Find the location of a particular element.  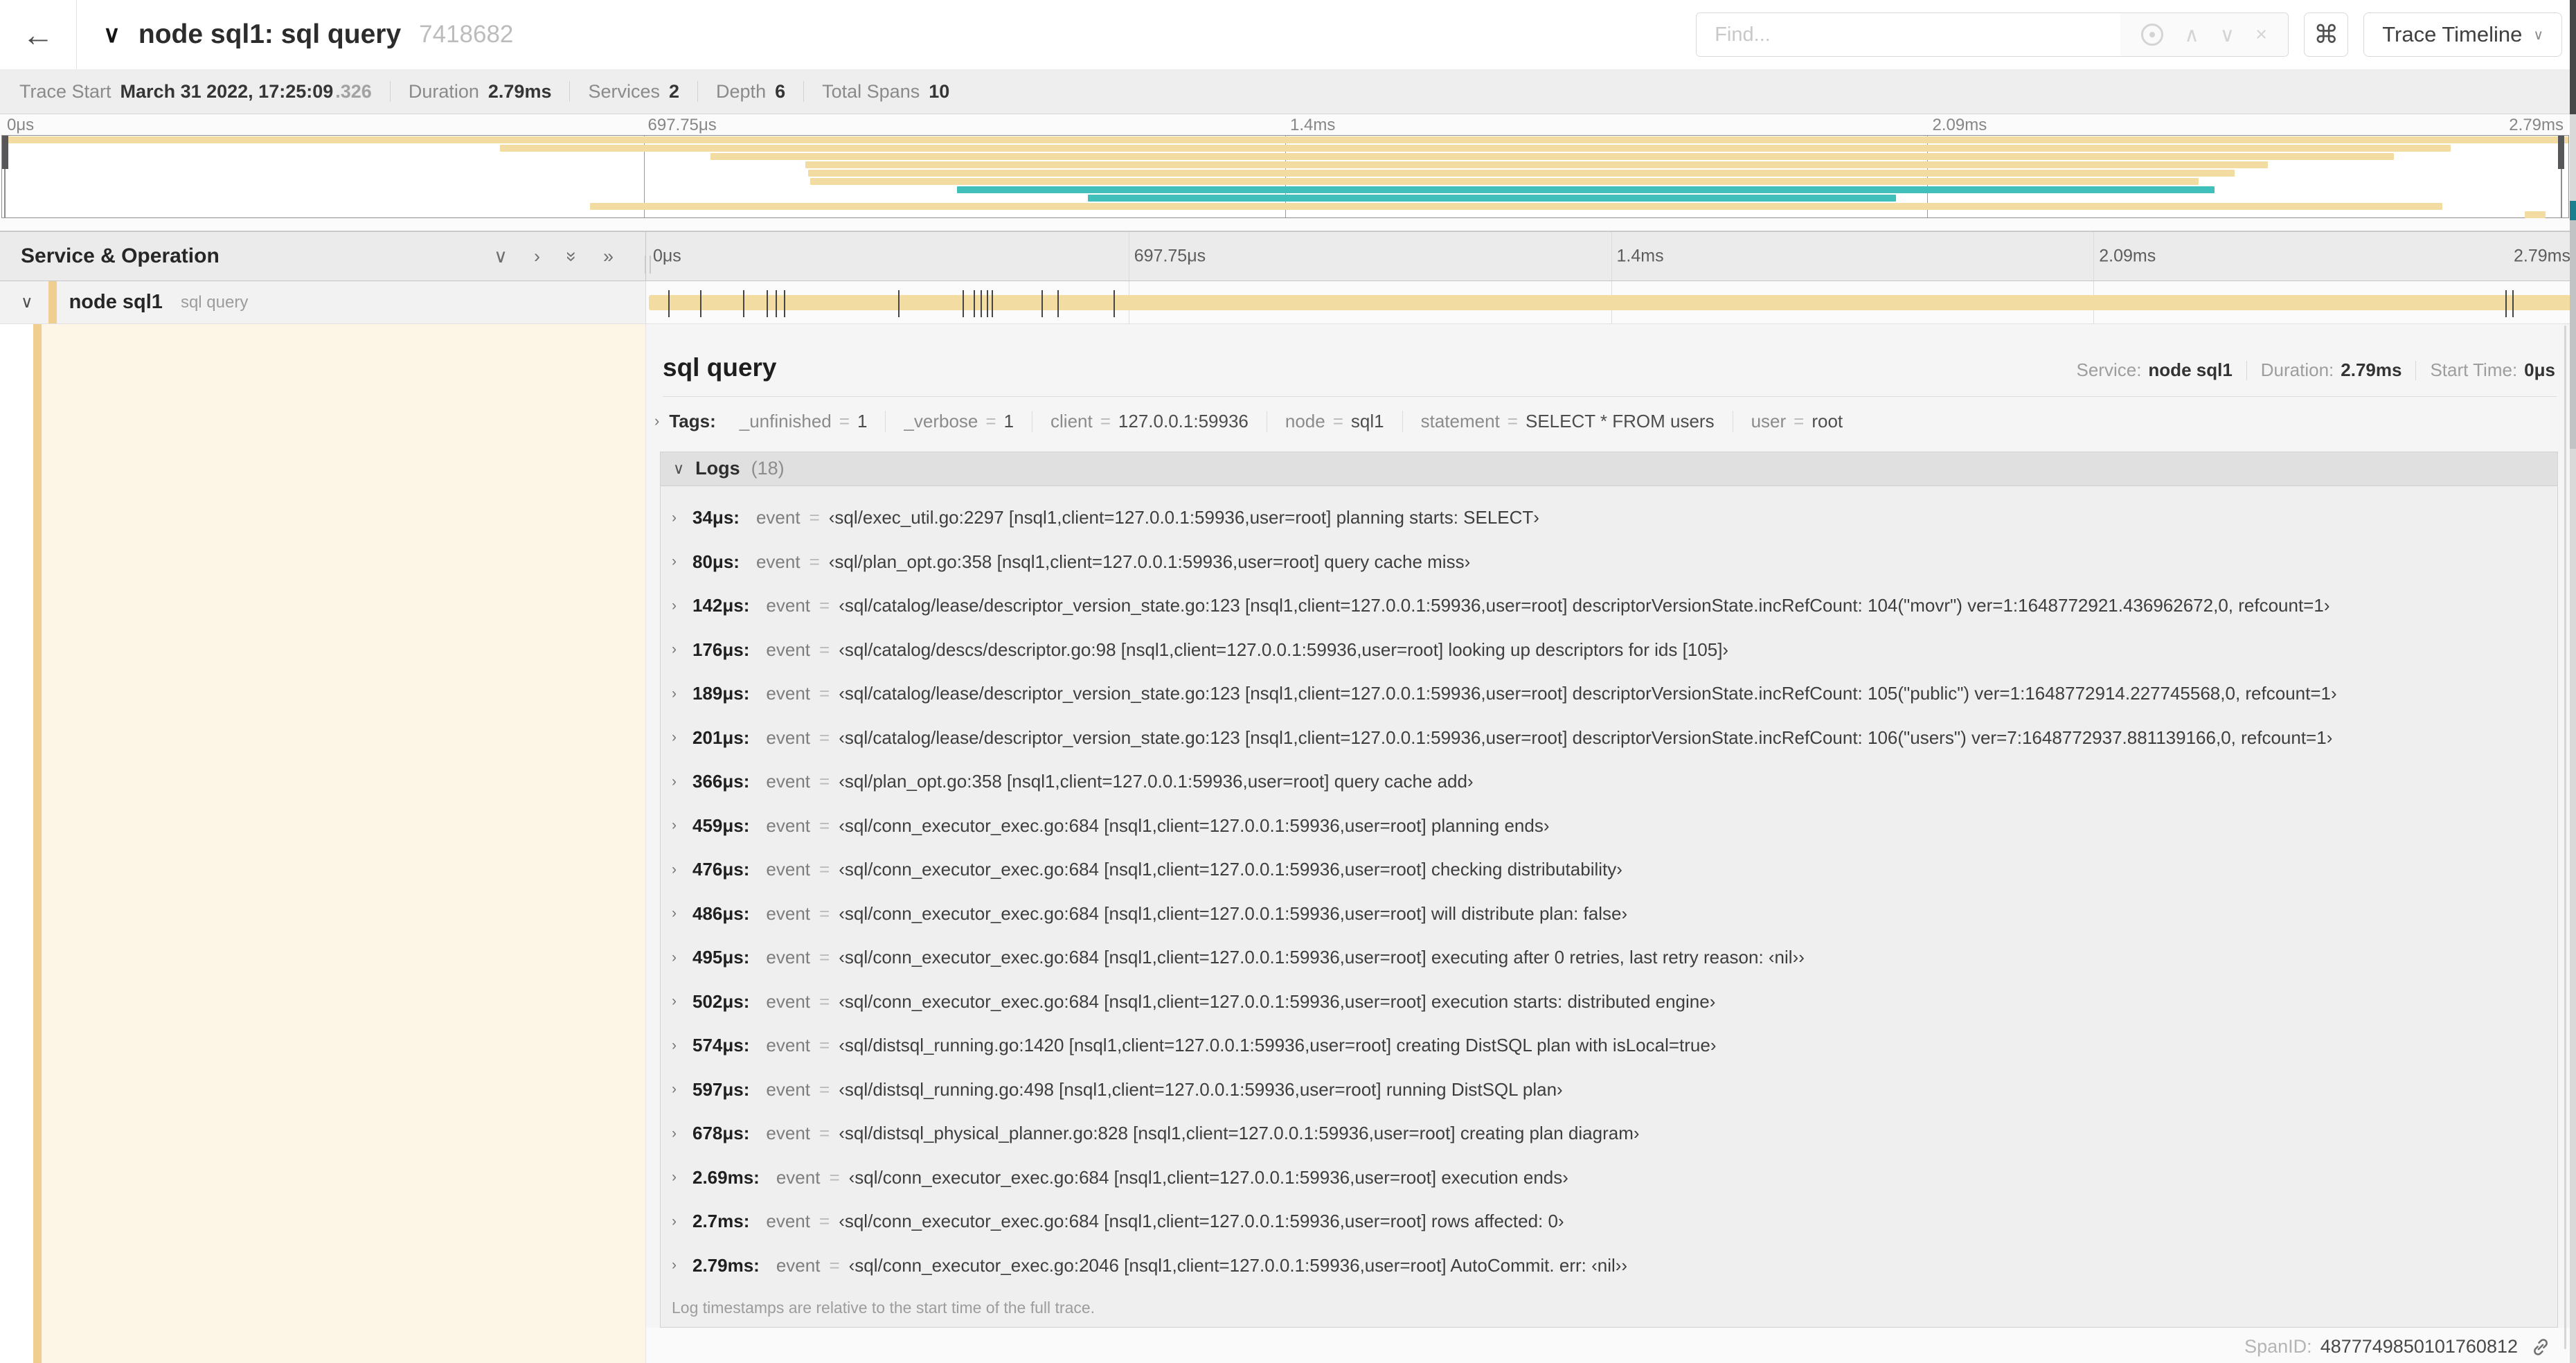

tag-value: 1 is located at coordinates (862, 421).